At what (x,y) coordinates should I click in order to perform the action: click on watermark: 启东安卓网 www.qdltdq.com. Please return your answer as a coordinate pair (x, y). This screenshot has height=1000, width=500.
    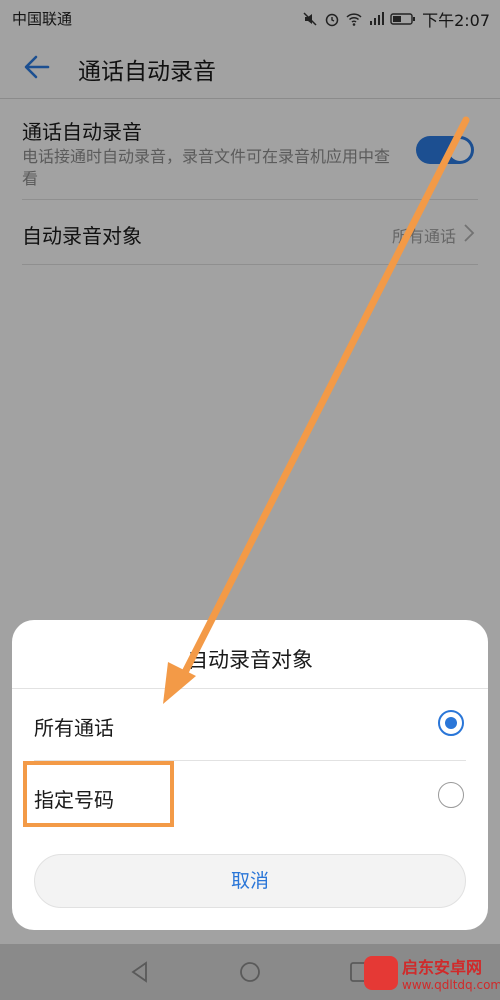
    Looking at the image, I should click on (431, 976).